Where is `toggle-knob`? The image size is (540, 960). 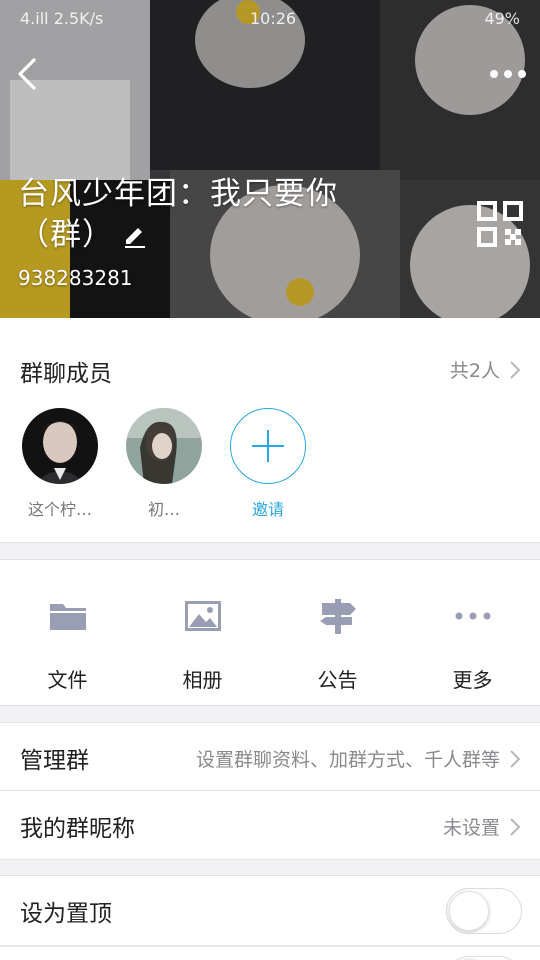
toggle-knob is located at coordinates (469, 911).